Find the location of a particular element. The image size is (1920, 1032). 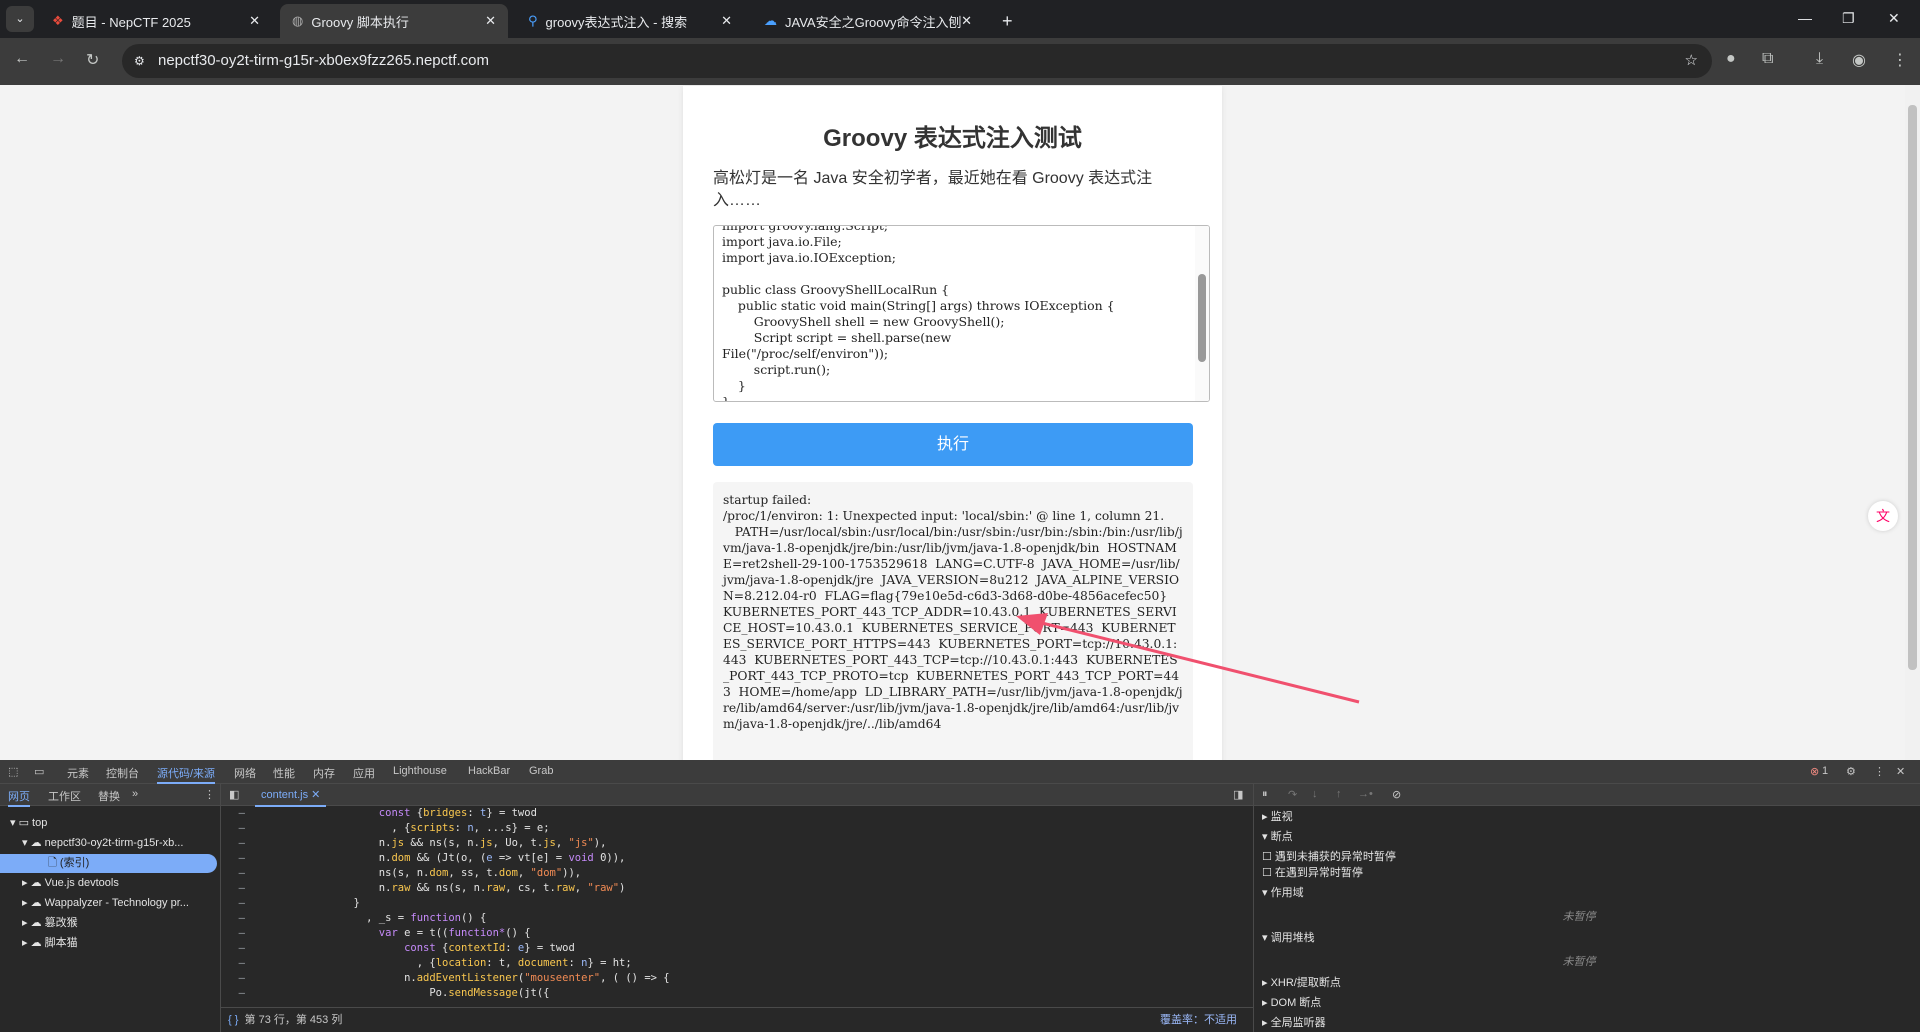

download-icon: ⤓ is located at coordinates (1819, 59).